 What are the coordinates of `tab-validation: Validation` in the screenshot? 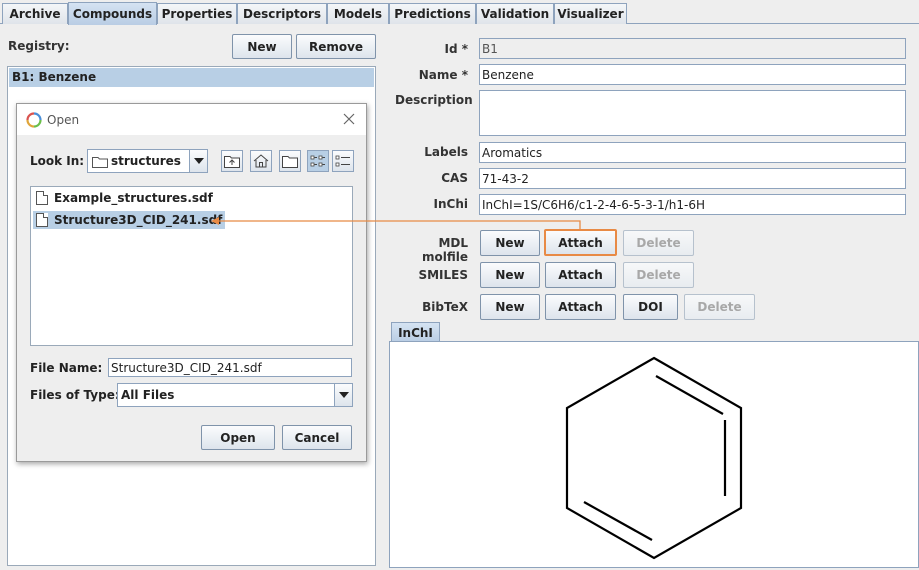 It's located at (515, 13).